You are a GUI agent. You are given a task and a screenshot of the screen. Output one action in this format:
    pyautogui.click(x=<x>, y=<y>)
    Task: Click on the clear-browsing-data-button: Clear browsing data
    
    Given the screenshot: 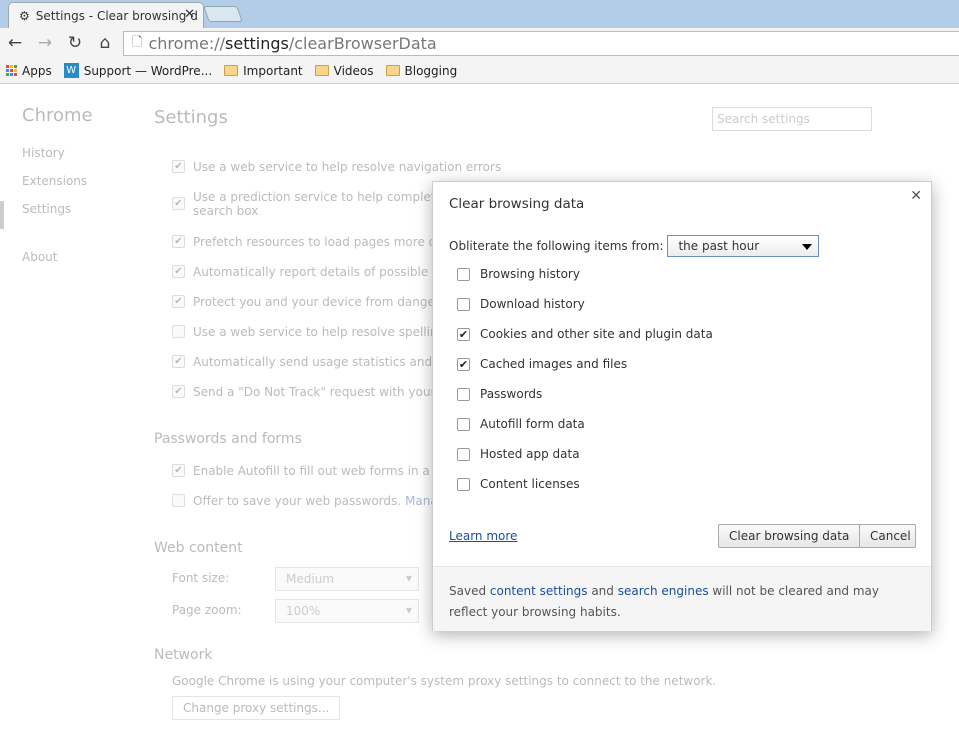 What is the action you would take?
    pyautogui.click(x=789, y=536)
    